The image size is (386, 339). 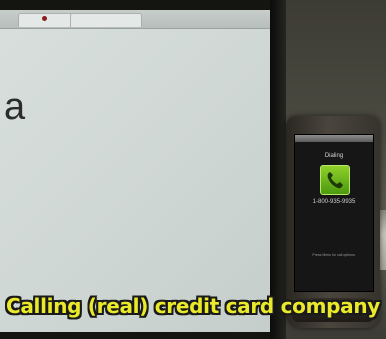 What do you see at coordinates (106, 20) in the screenshot?
I see `browser-tab` at bounding box center [106, 20].